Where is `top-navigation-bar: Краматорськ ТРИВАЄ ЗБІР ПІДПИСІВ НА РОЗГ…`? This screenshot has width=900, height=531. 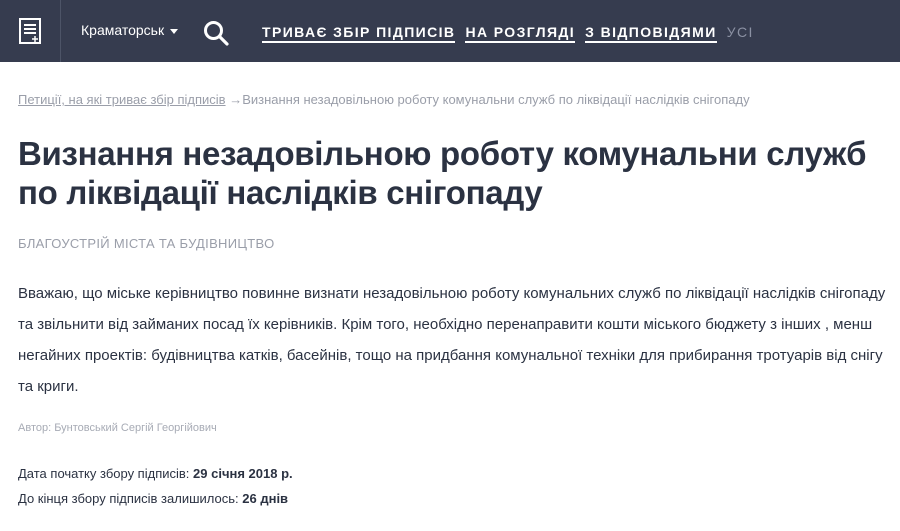
top-navigation-bar: Краматорськ ТРИВАЄ ЗБІР ПІДПИСІВ НА РОЗГ… is located at coordinates (450, 31).